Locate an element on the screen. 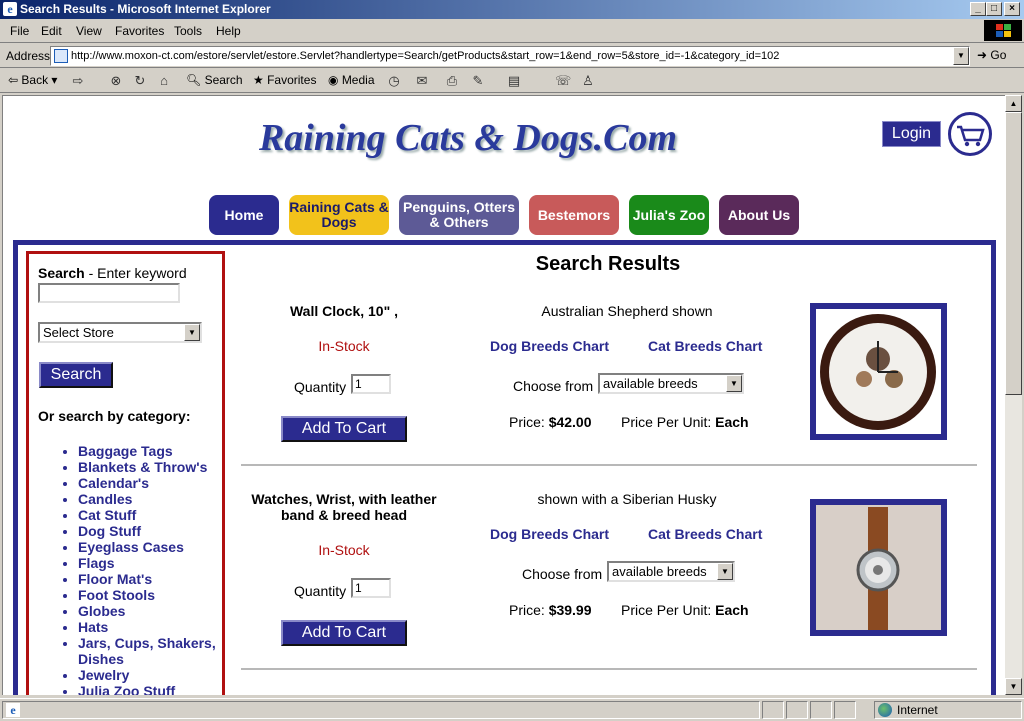 This screenshot has height=721, width=1024. messenger-icon: ☏ is located at coordinates (563, 81).